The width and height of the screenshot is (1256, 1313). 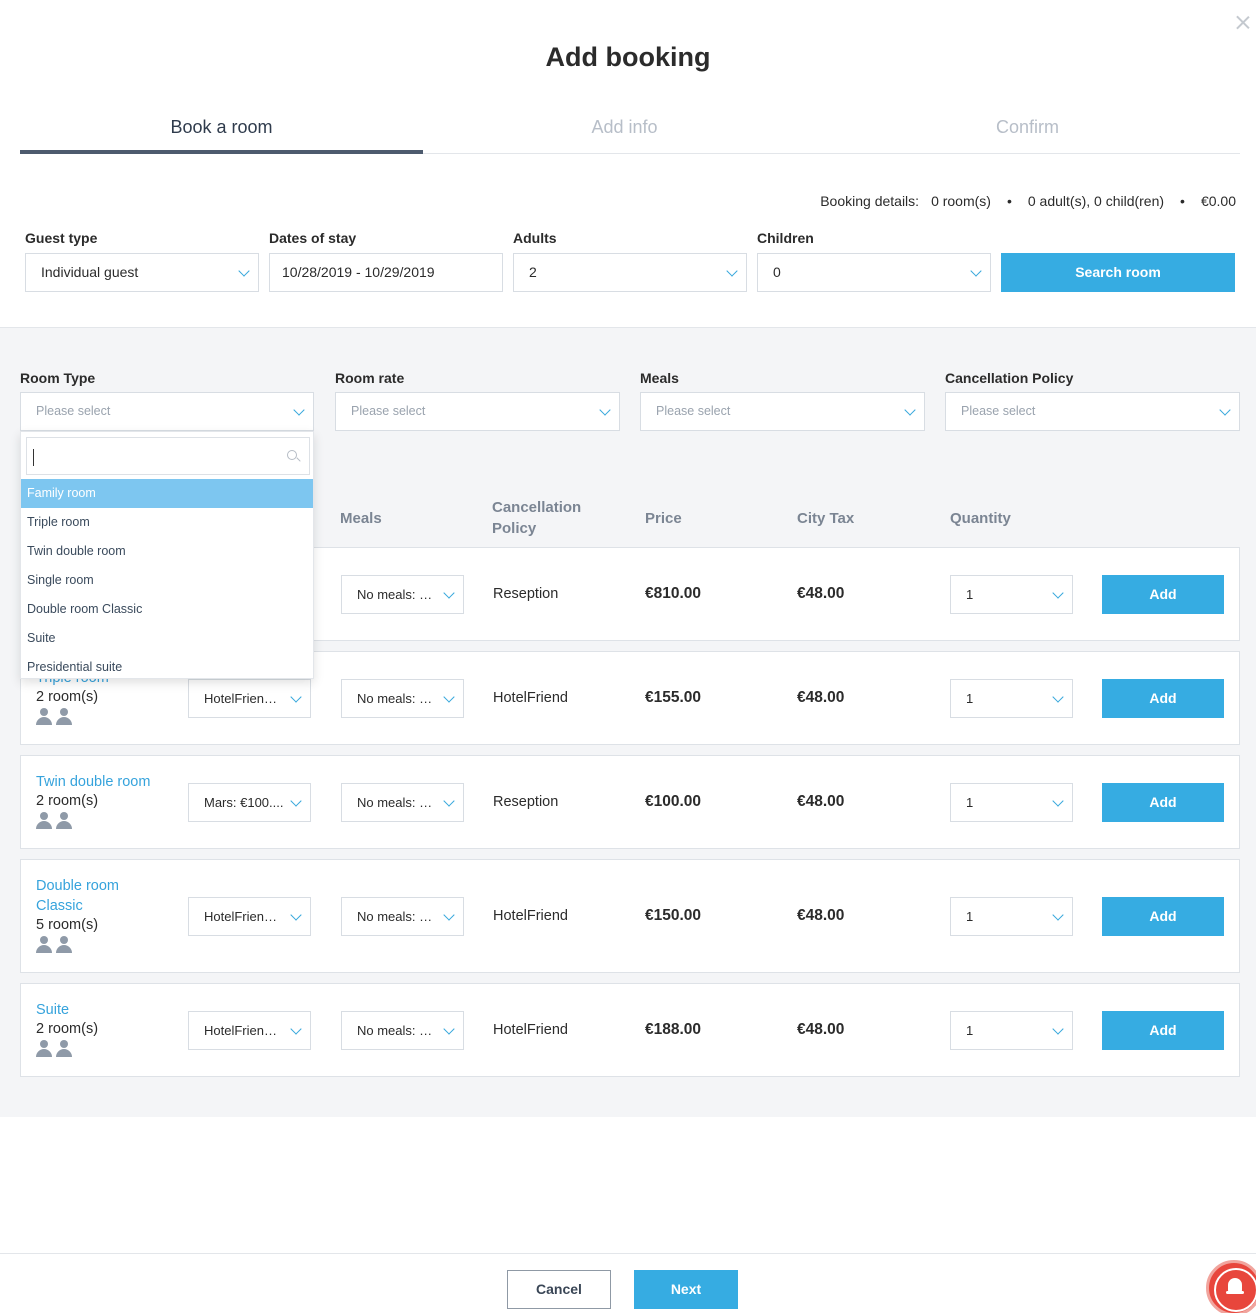 What do you see at coordinates (1235, 1288) in the screenshot?
I see `bell-icon` at bounding box center [1235, 1288].